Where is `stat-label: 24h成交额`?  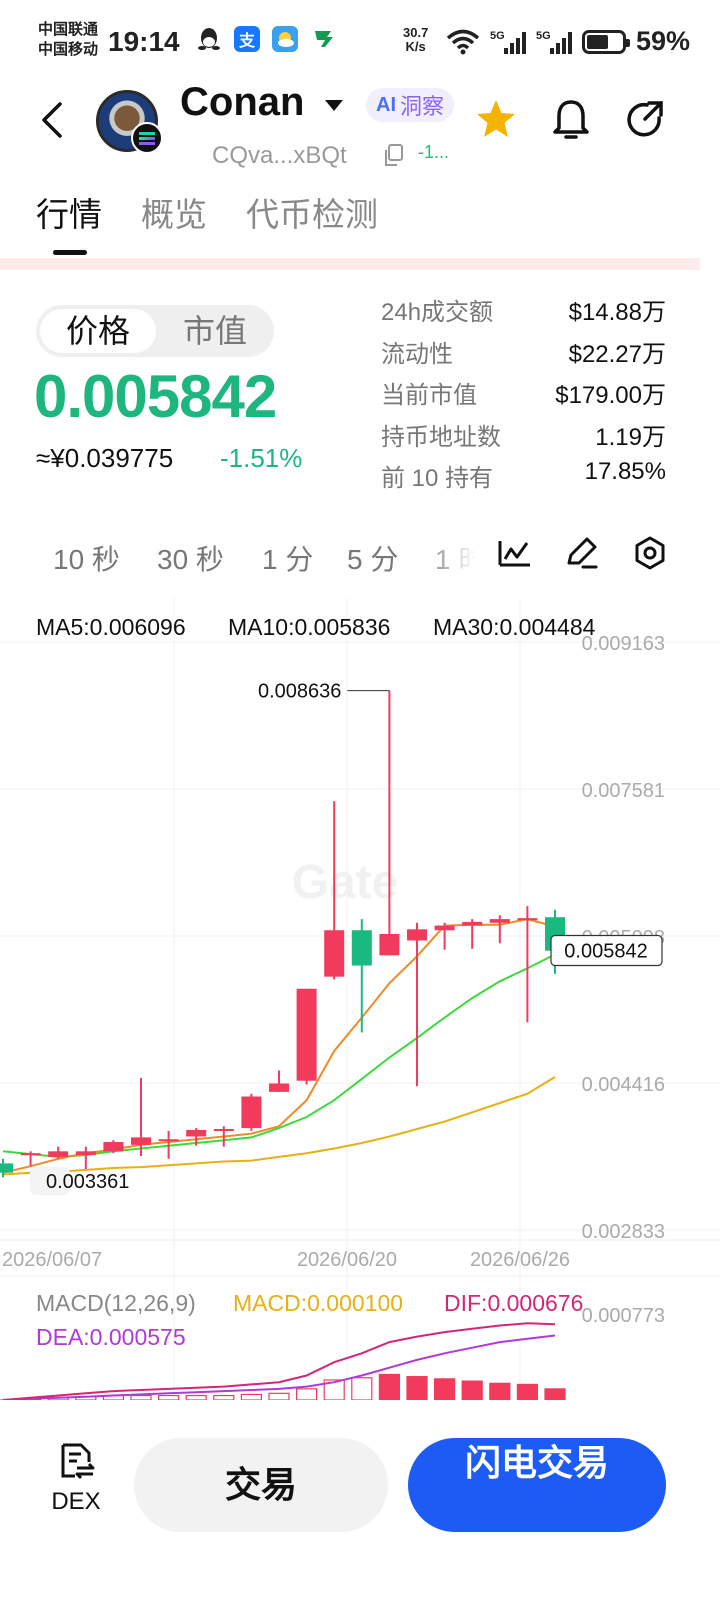 stat-label: 24h成交额 is located at coordinates (437, 312).